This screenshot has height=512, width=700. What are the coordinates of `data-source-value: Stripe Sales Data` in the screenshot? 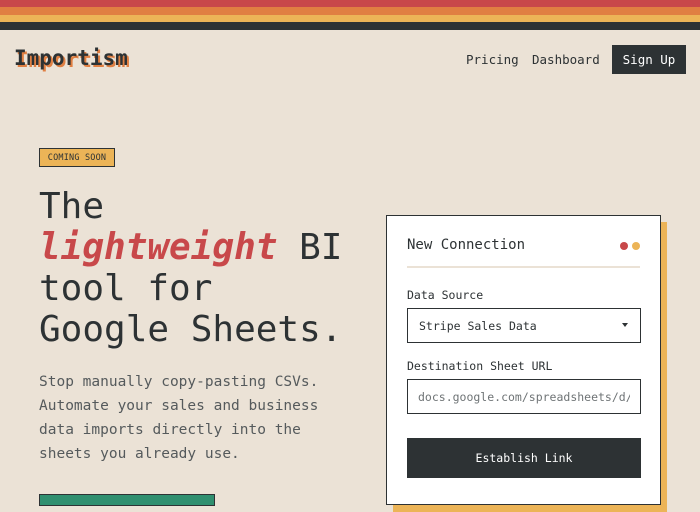 It's located at (478, 325).